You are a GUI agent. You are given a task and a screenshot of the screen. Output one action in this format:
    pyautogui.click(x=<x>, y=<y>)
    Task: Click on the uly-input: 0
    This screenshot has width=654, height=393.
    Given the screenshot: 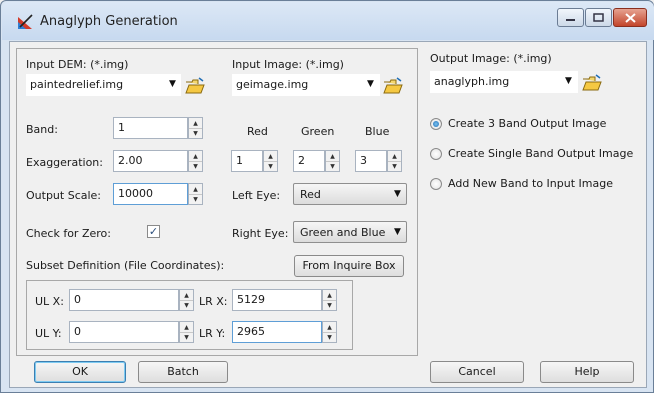 What is the action you would take?
    pyautogui.click(x=124, y=332)
    